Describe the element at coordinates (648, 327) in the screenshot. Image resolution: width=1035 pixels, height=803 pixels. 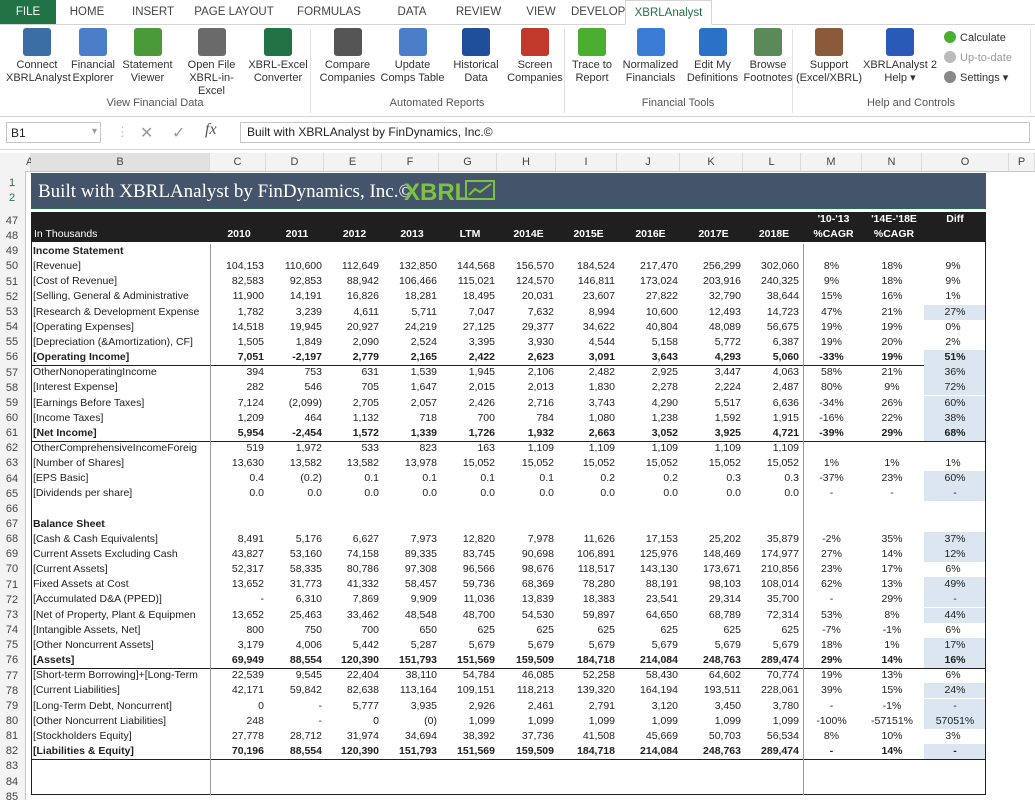
I see `cell: 40,804` at that location.